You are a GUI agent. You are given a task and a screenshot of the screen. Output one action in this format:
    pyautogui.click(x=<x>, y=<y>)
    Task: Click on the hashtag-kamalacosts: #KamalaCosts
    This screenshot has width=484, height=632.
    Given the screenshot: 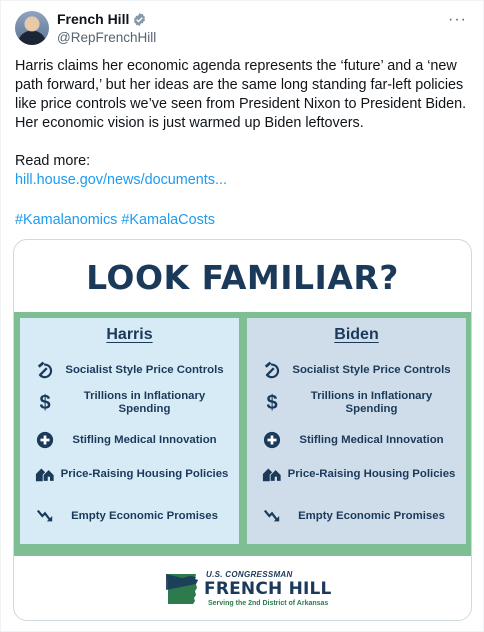 What is the action you would take?
    pyautogui.click(x=168, y=220)
    